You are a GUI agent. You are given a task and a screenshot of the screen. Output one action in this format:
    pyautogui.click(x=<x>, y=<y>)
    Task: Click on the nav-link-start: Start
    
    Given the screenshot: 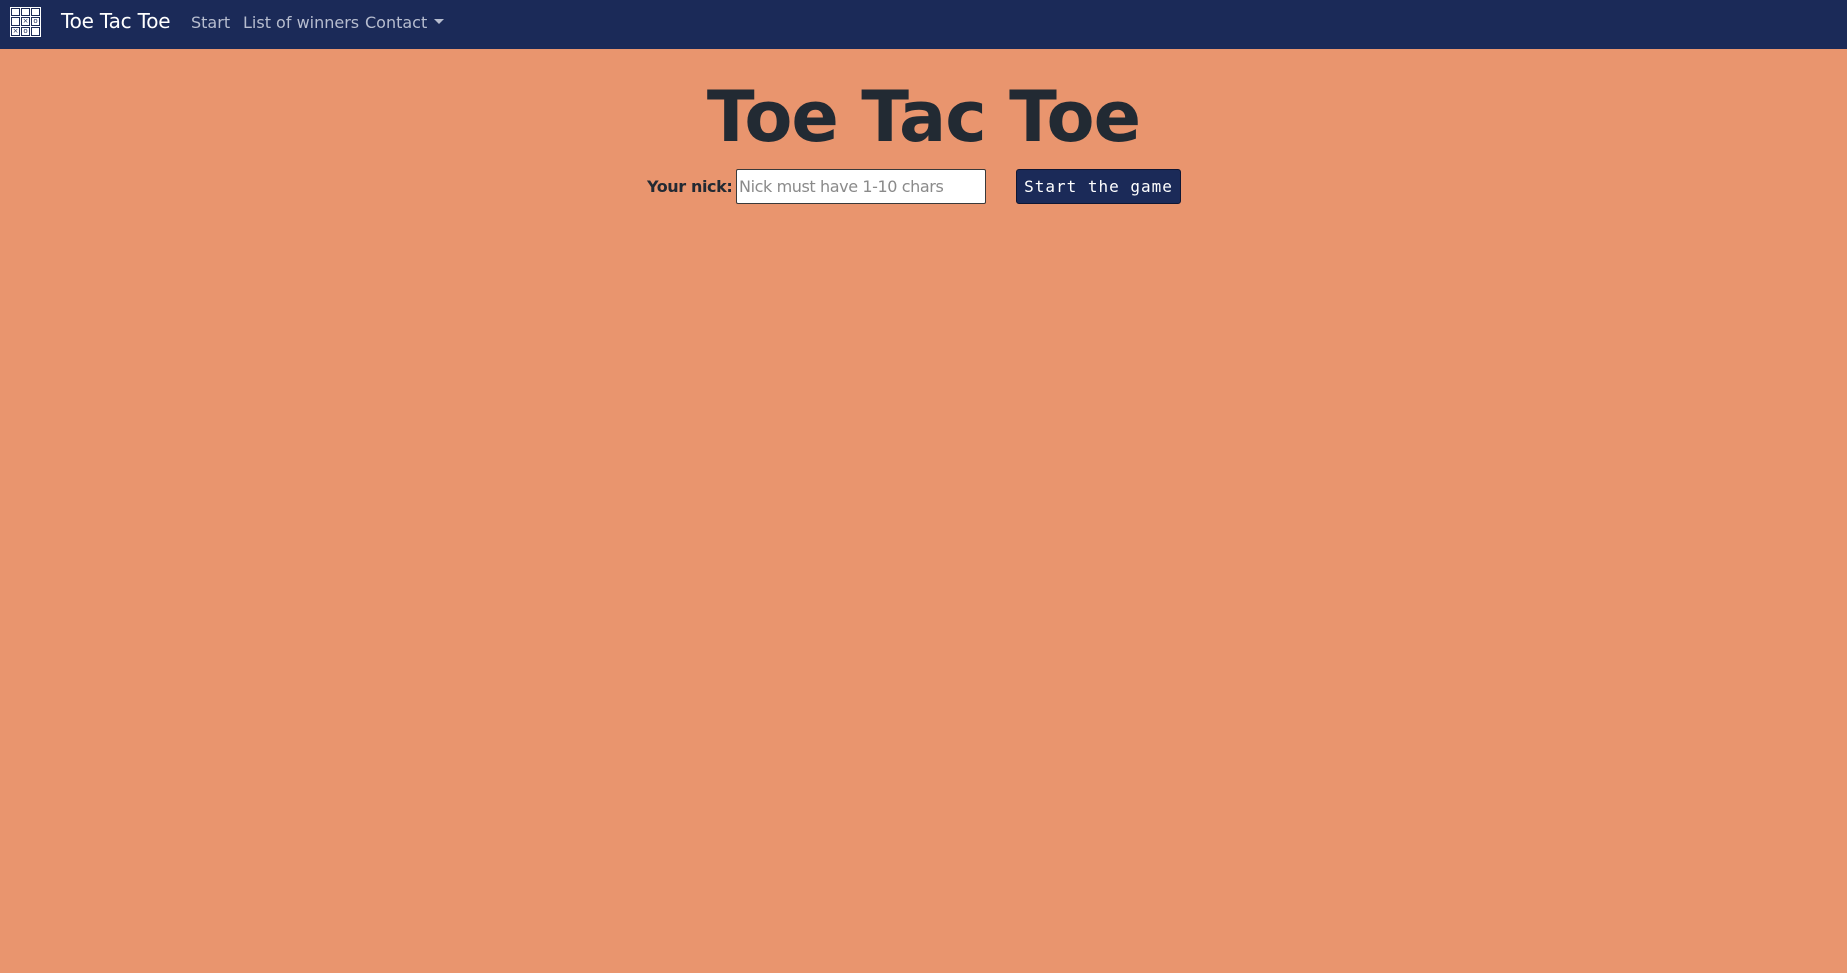 What is the action you would take?
    pyautogui.click(x=210, y=22)
    